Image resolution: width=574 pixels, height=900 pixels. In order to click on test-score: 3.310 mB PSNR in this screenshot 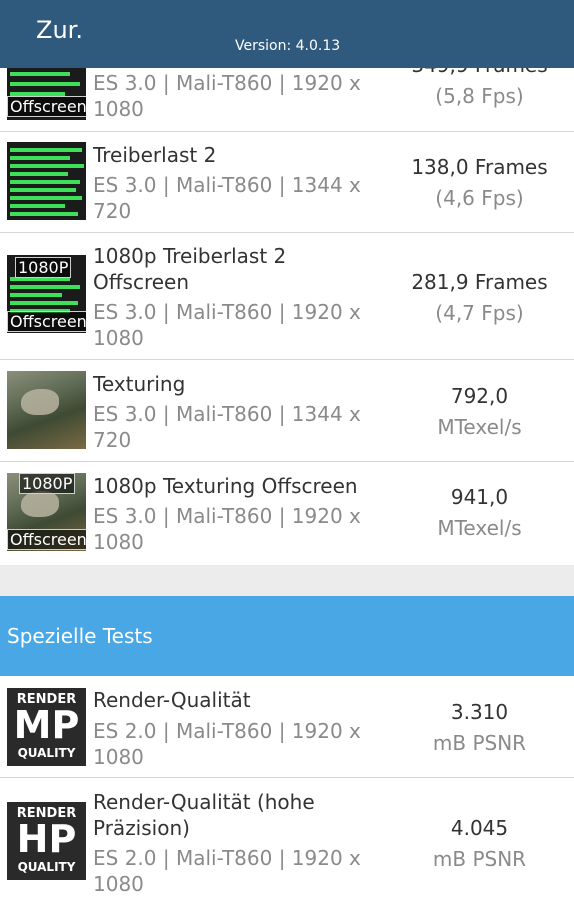, I will do `click(479, 728)`.